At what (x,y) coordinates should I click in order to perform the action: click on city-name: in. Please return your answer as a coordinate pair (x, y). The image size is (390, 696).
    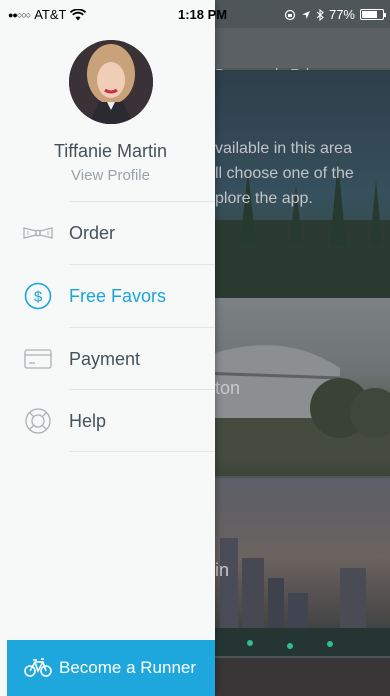
    Looking at the image, I should click on (222, 570).